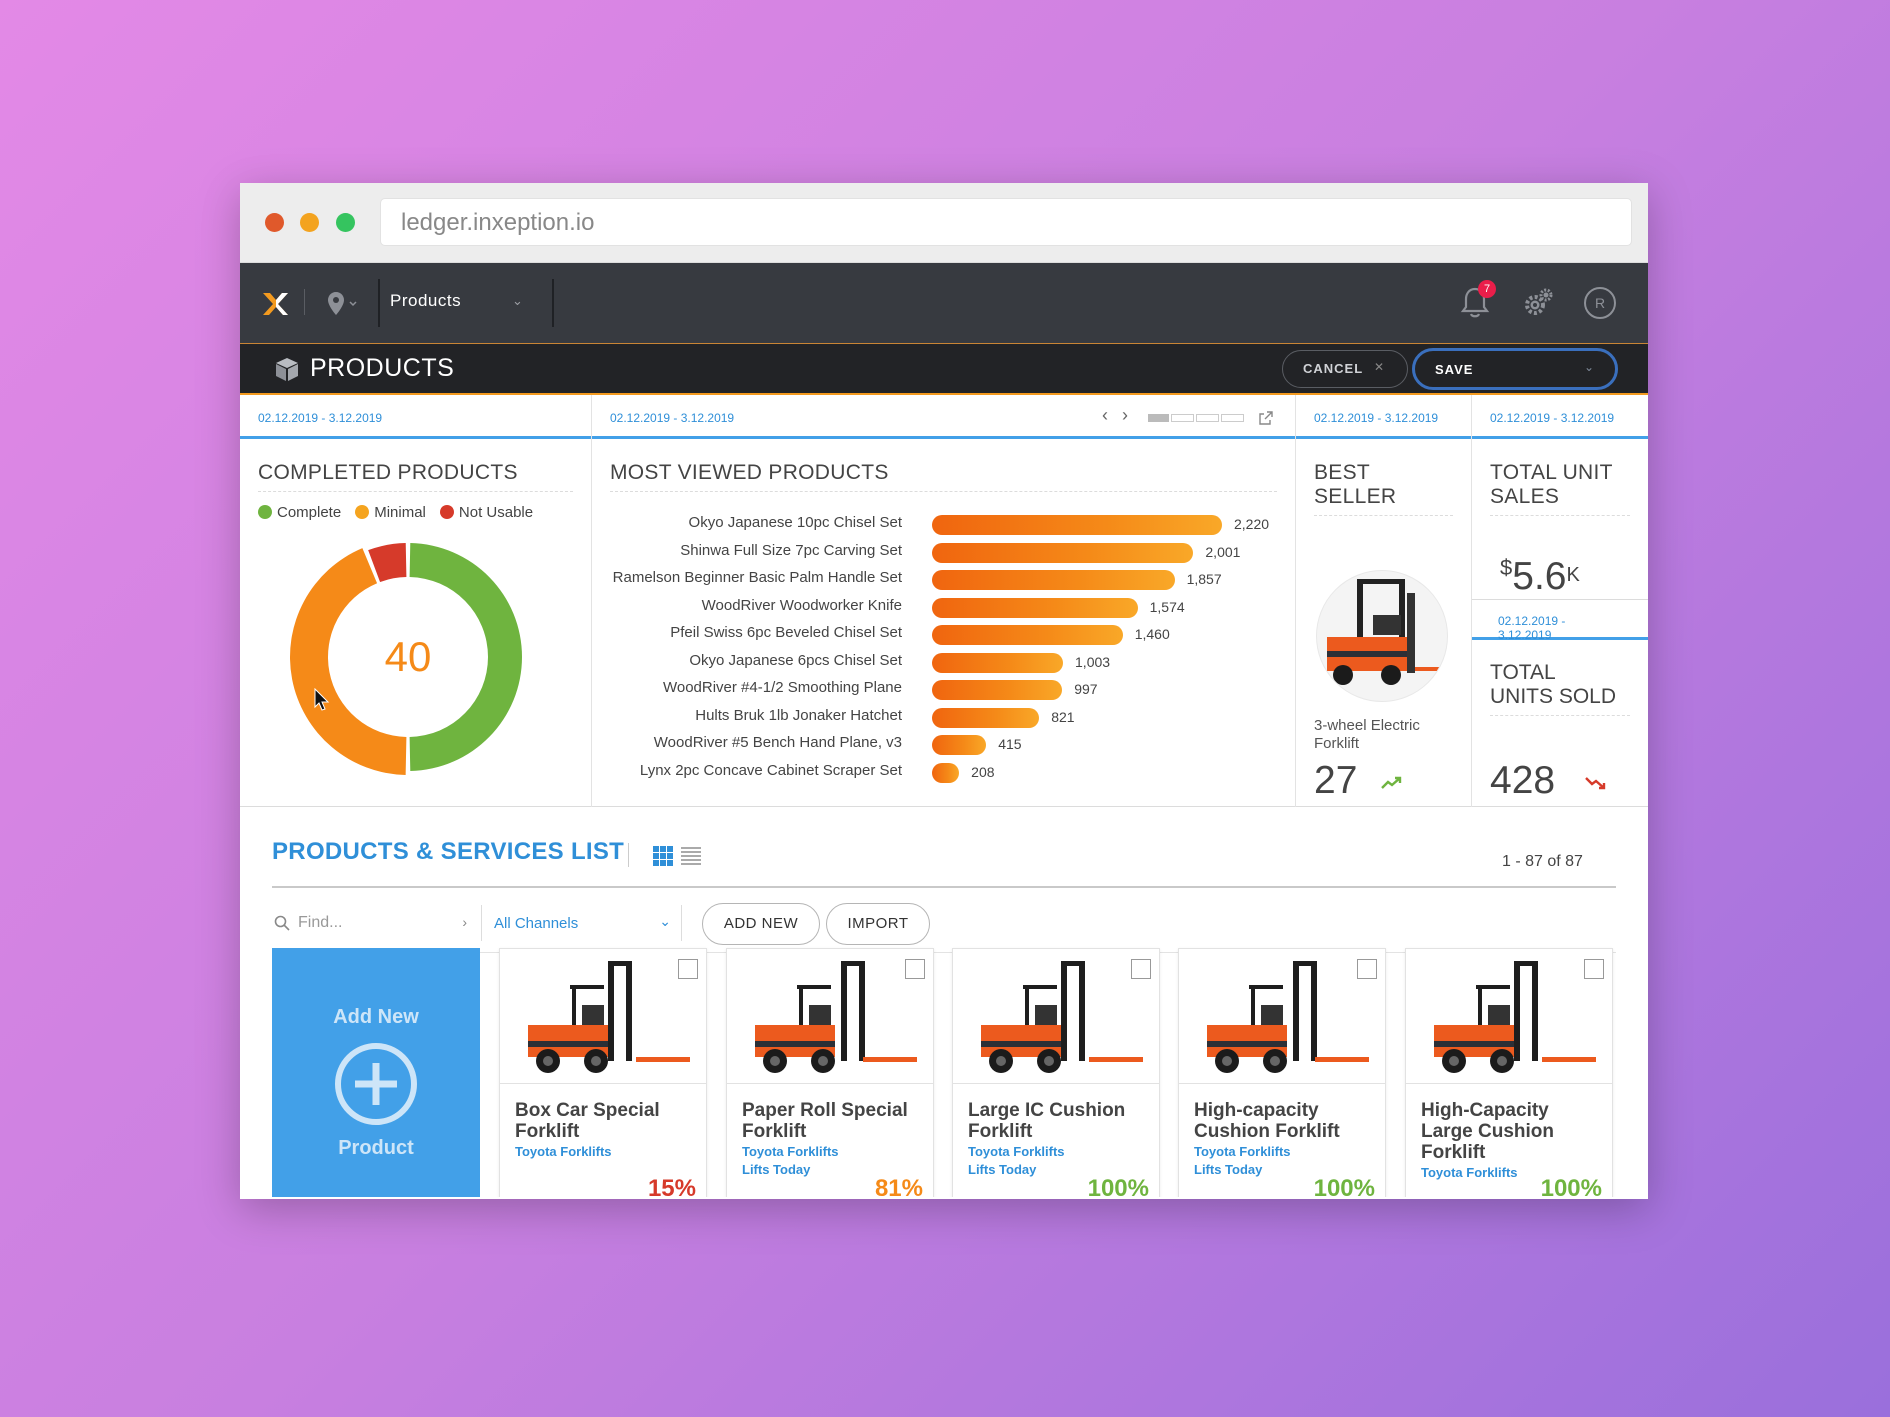 The height and width of the screenshot is (1417, 1890). I want to click on completeness-percent: 100%, so click(1118, 1187).